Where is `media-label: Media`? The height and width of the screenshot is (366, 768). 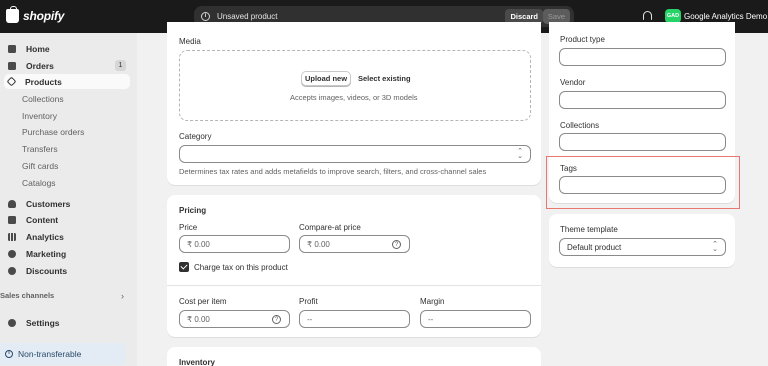 media-label: Media is located at coordinates (190, 41).